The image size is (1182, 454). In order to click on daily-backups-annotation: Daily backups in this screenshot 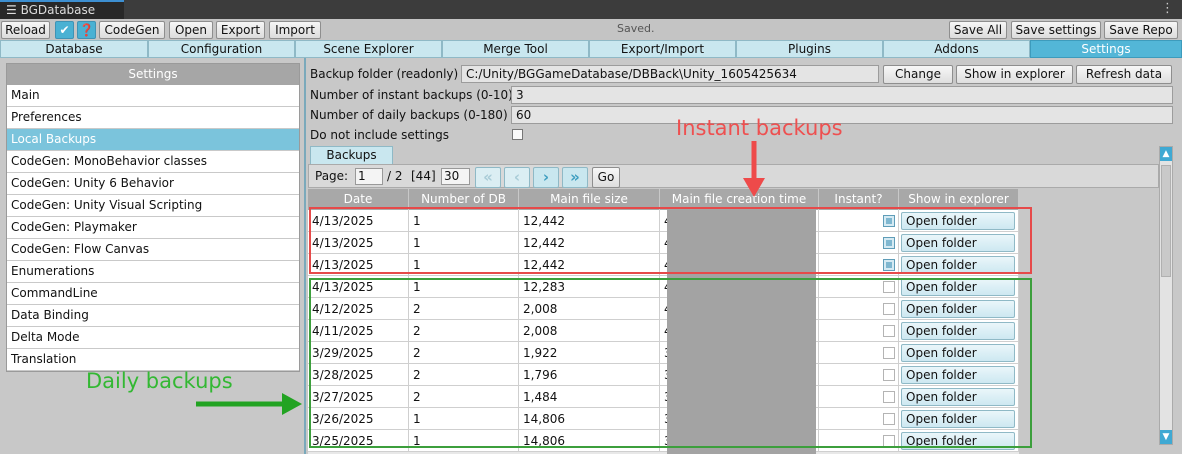, I will do `click(159, 381)`.